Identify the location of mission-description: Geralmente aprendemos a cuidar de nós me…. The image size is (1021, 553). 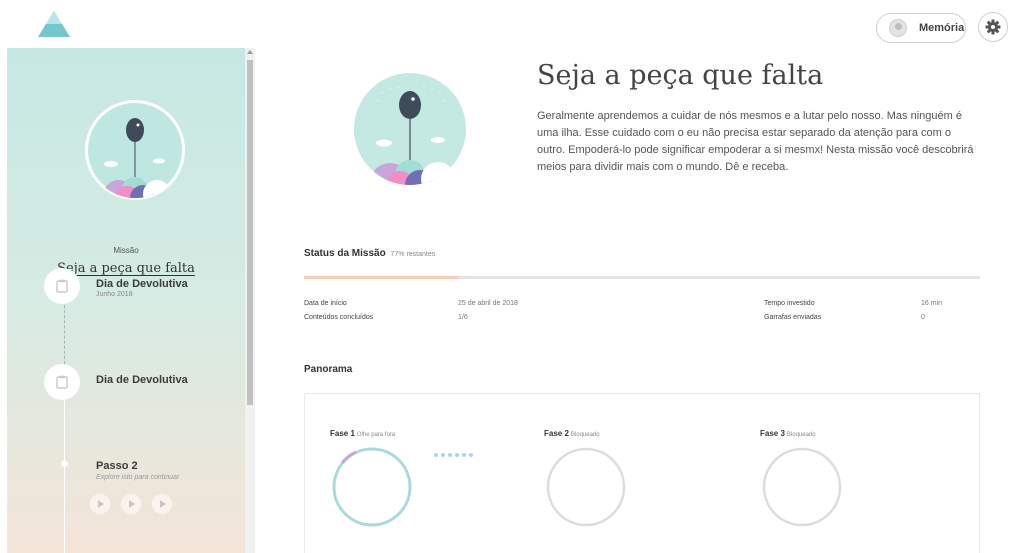
(755, 141).